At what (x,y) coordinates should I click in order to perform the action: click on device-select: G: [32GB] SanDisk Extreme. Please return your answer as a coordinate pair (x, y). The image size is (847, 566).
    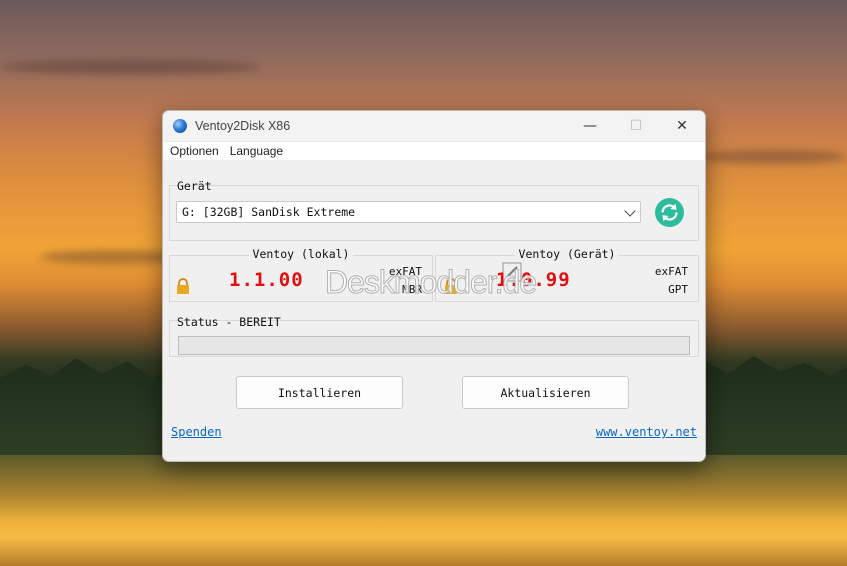
    Looking at the image, I should click on (408, 212).